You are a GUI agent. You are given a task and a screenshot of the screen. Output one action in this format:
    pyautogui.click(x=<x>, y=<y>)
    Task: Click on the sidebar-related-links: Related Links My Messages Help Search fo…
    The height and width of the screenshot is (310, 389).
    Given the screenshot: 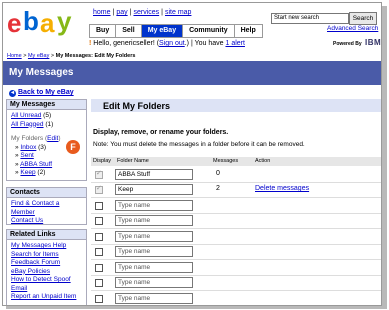 What is the action you would take?
    pyautogui.click(x=46, y=267)
    